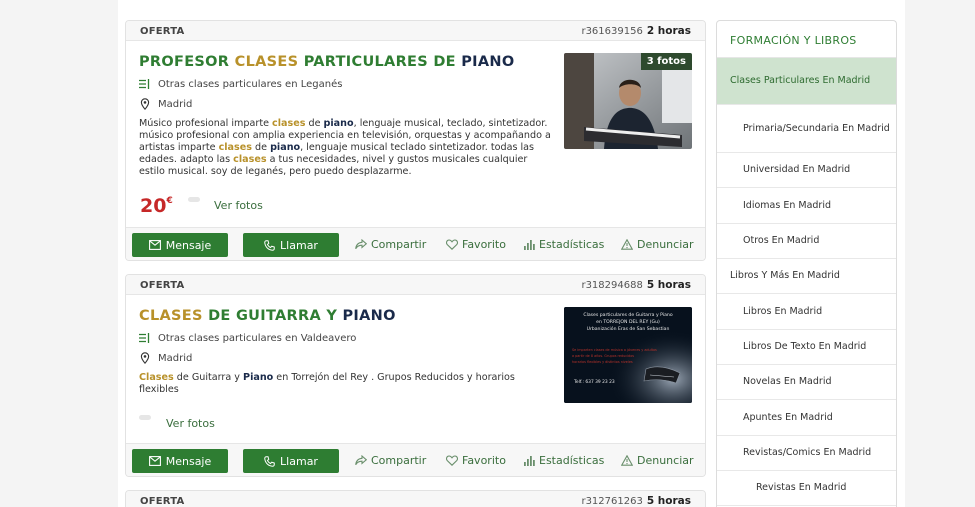  Describe the element at coordinates (415, 499) in the screenshot. I see `ad-header: OFERTA r312761263 5 horas` at that location.